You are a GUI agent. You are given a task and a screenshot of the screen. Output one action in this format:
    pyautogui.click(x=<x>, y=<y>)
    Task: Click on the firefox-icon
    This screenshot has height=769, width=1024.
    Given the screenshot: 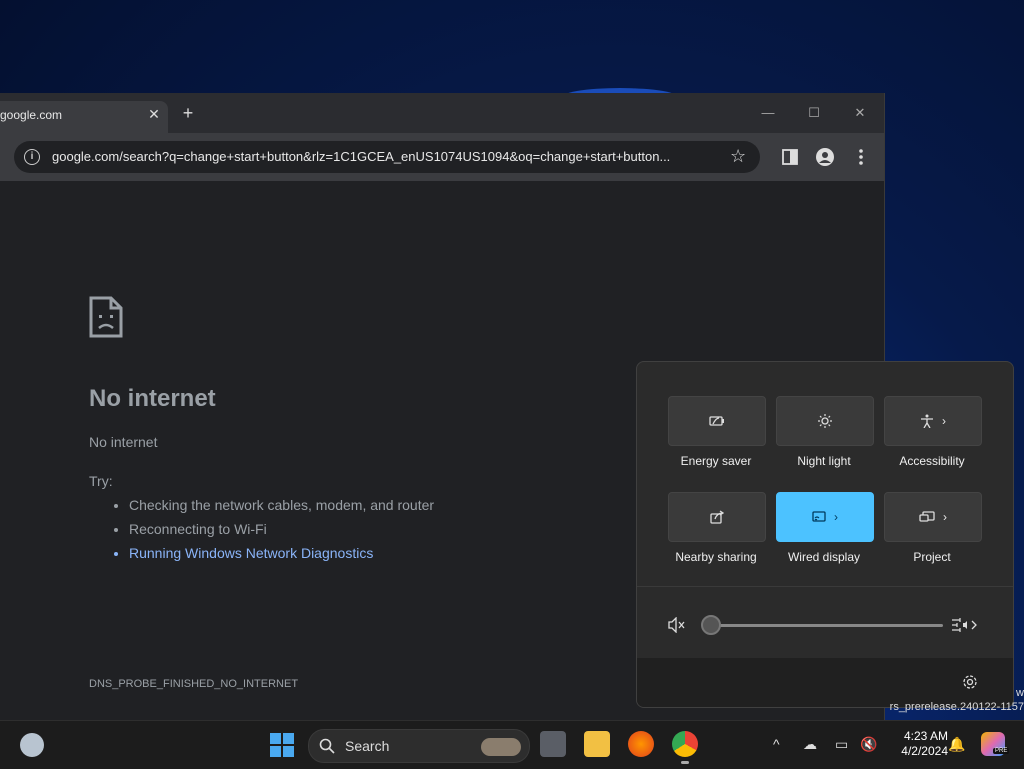 What is the action you would take?
    pyautogui.click(x=641, y=744)
    